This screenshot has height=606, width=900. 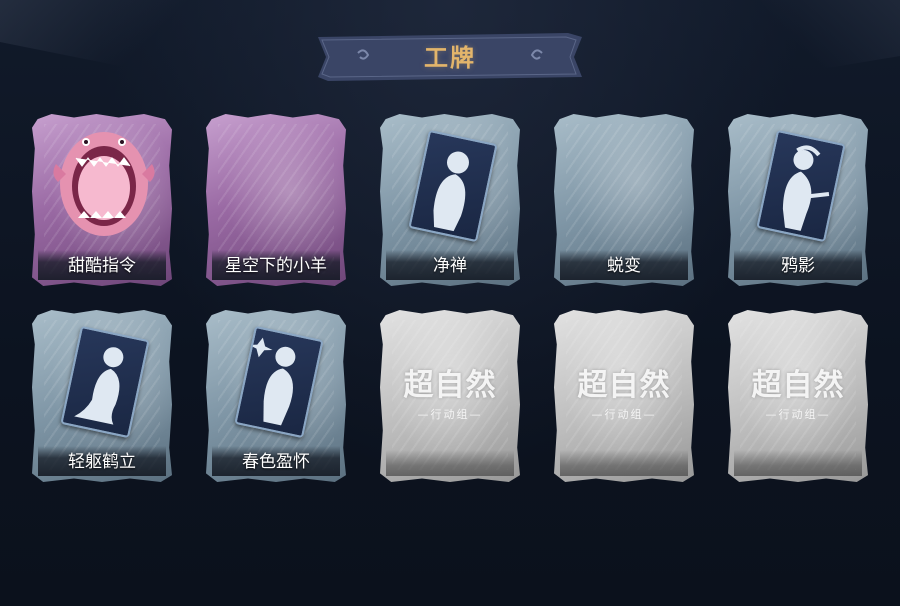 I want to click on card-label: 甜酷指令, so click(x=102, y=266).